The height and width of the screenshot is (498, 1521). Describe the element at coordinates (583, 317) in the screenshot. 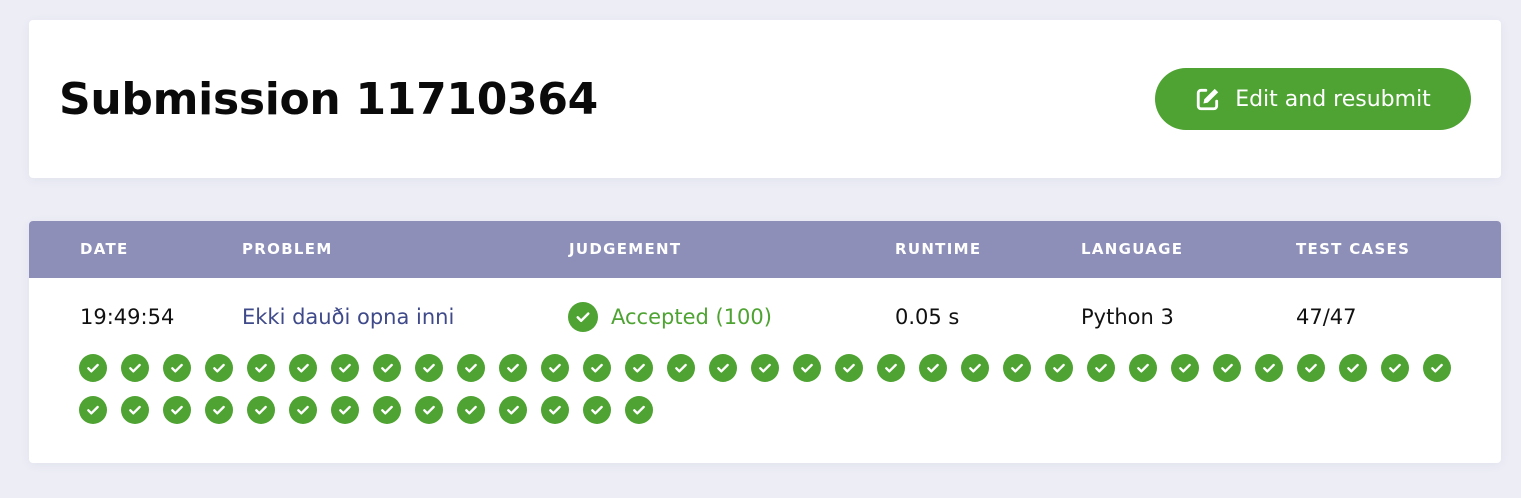

I see `check-circle-icon` at that location.